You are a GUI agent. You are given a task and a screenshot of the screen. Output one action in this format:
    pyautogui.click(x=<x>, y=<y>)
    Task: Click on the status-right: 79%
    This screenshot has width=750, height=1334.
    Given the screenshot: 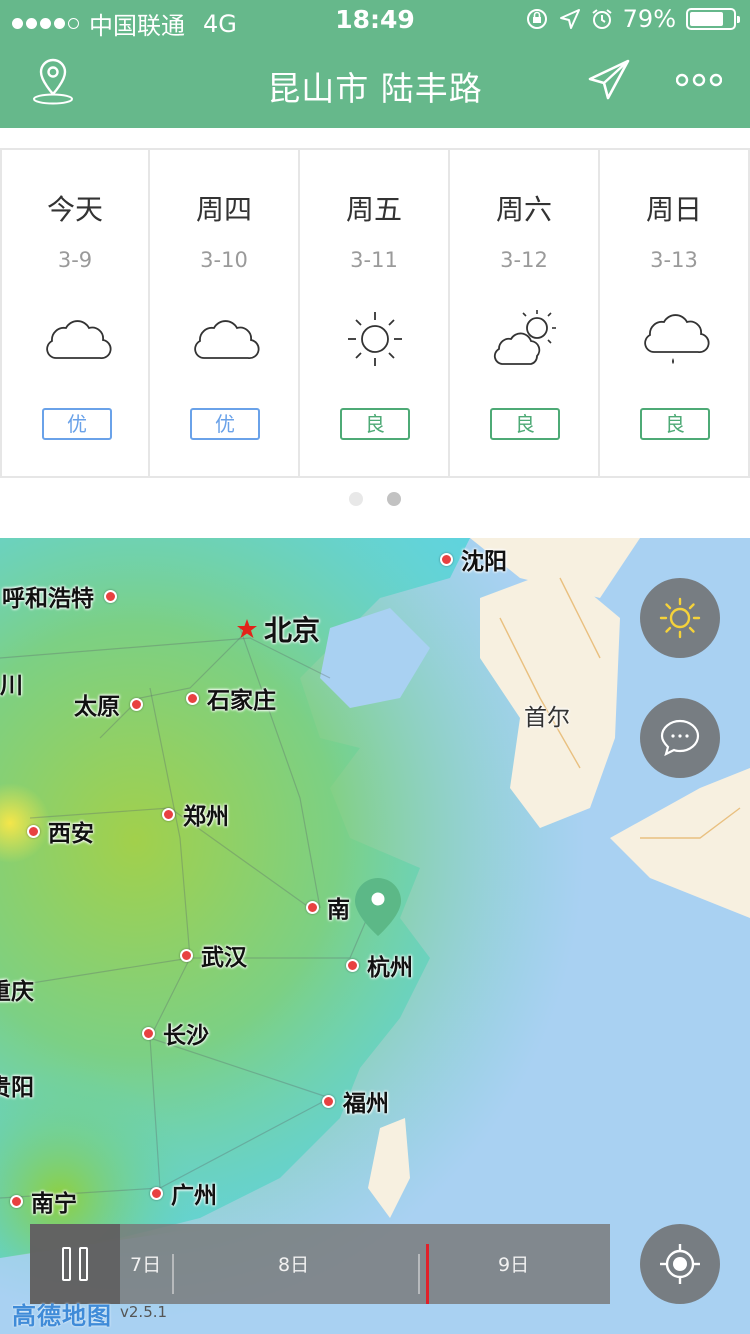 What is the action you would take?
    pyautogui.click(x=632, y=19)
    